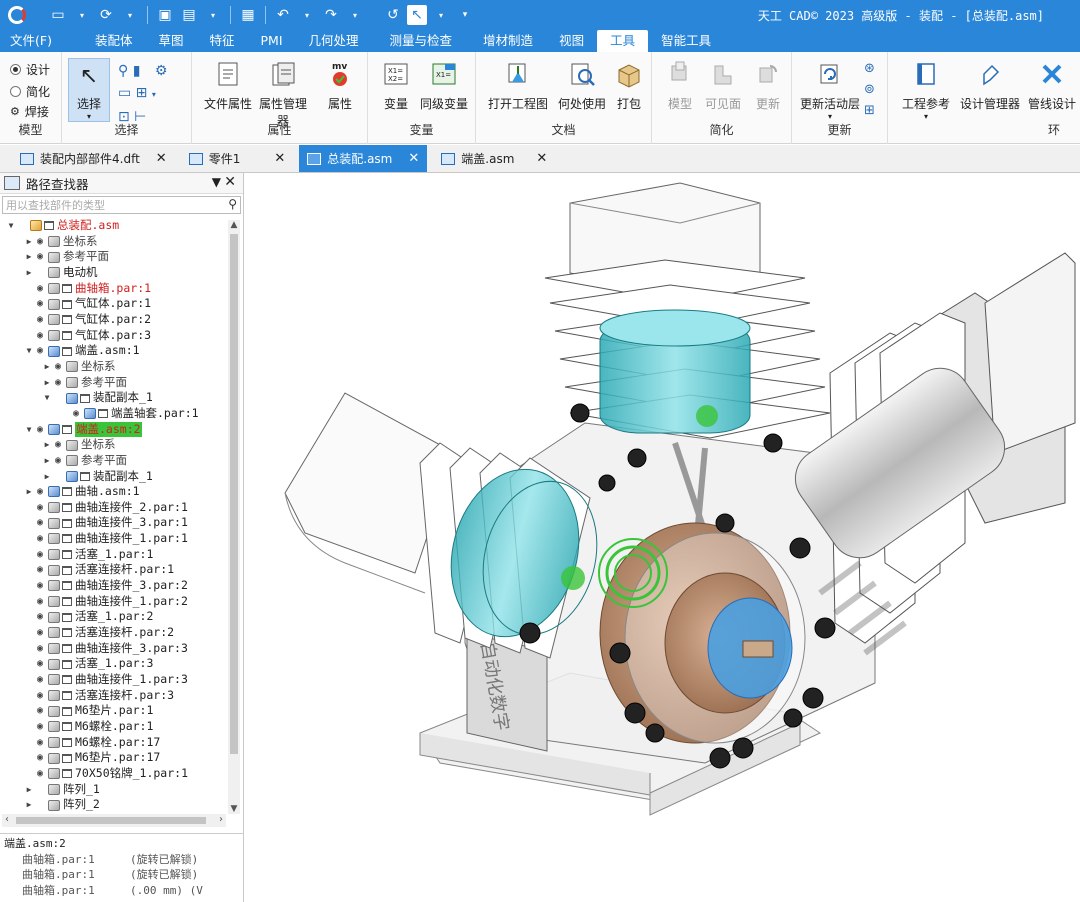 Image resolution: width=1080 pixels, height=902 pixels. Describe the element at coordinates (114, 711) in the screenshot. I see `tree-item: ◉ M6垫片.par:1` at that location.